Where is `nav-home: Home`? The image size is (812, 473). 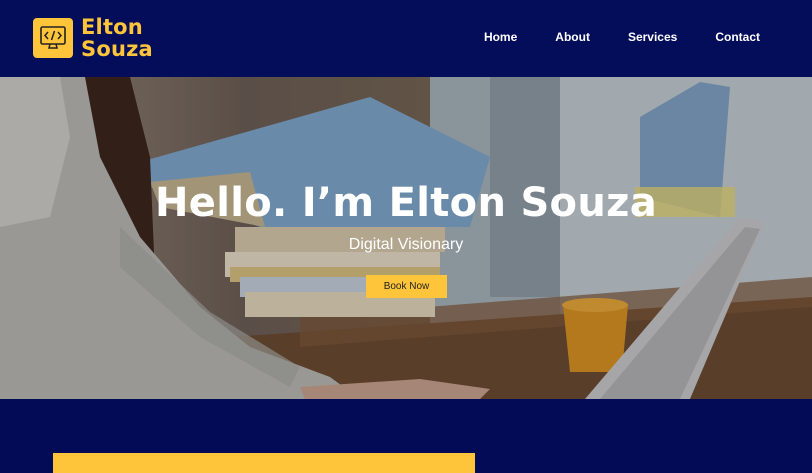
nav-home: Home is located at coordinates (500, 37).